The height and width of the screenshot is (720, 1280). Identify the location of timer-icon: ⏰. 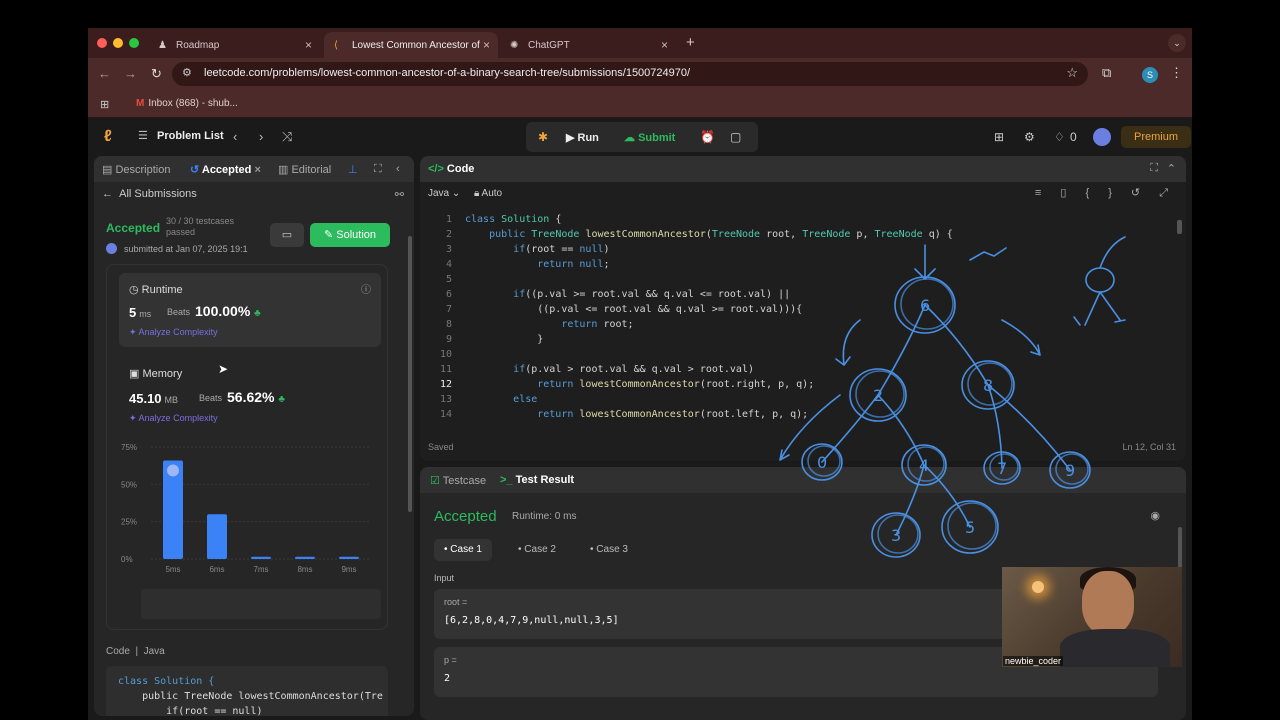
(707, 137).